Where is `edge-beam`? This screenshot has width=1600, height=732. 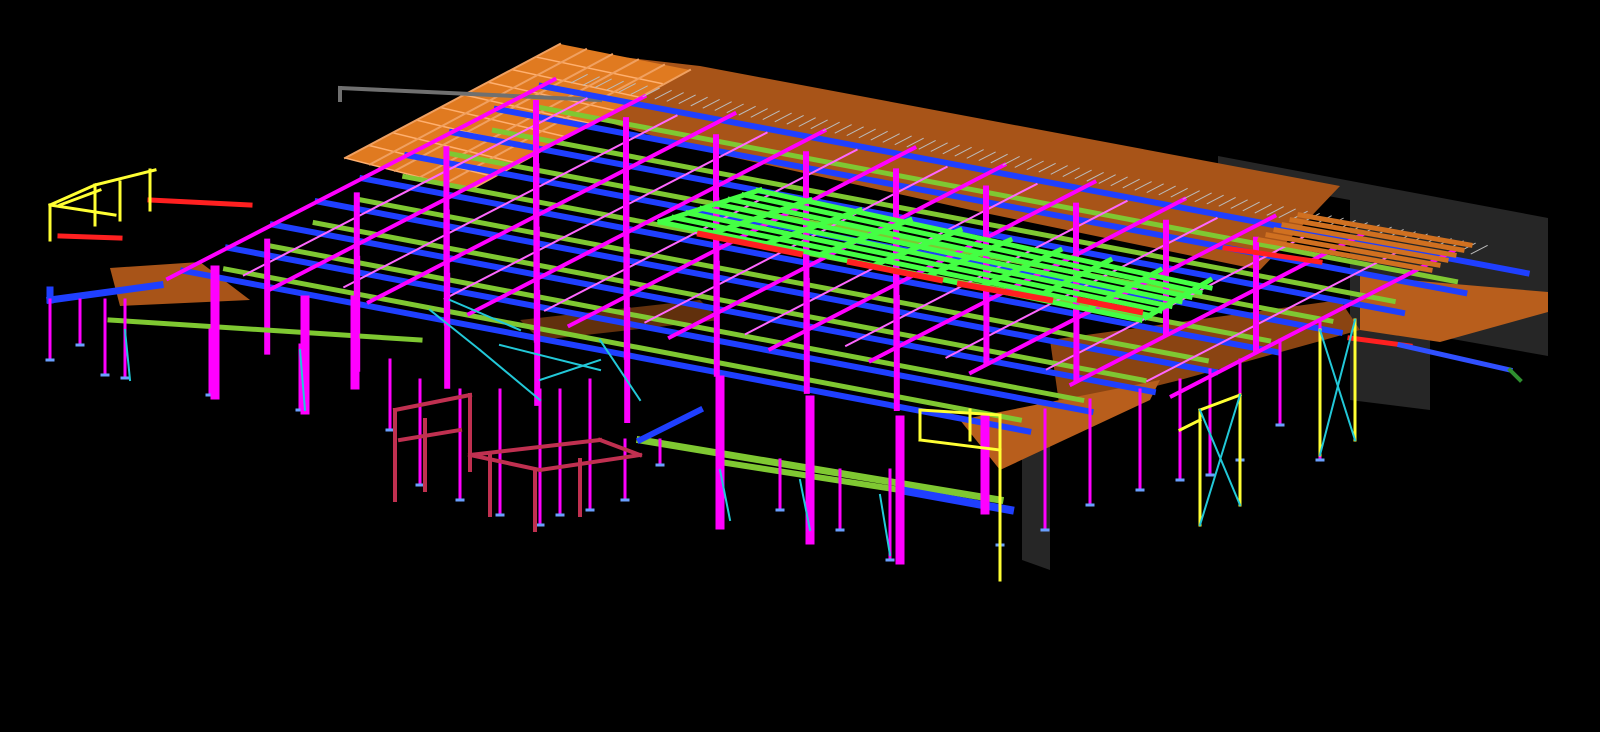 edge-beam is located at coordinates (1515, 375).